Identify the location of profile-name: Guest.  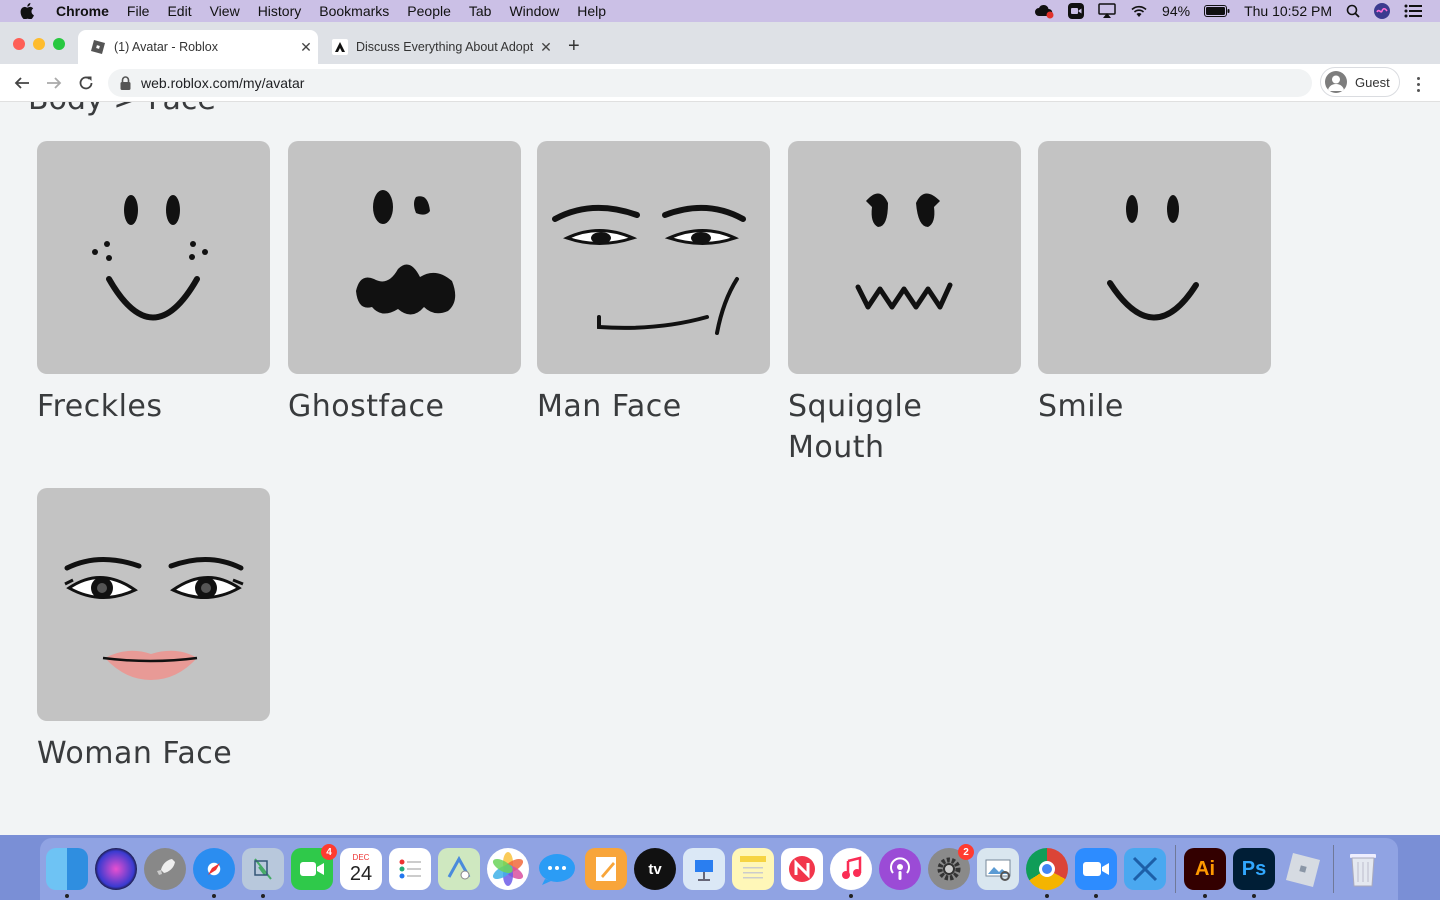
(1372, 82).